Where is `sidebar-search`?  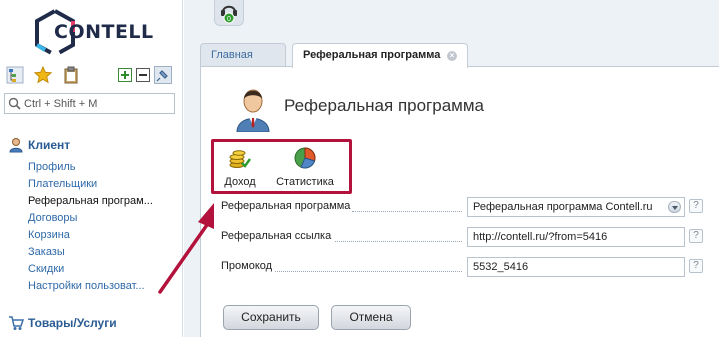
sidebar-search is located at coordinates (89, 103).